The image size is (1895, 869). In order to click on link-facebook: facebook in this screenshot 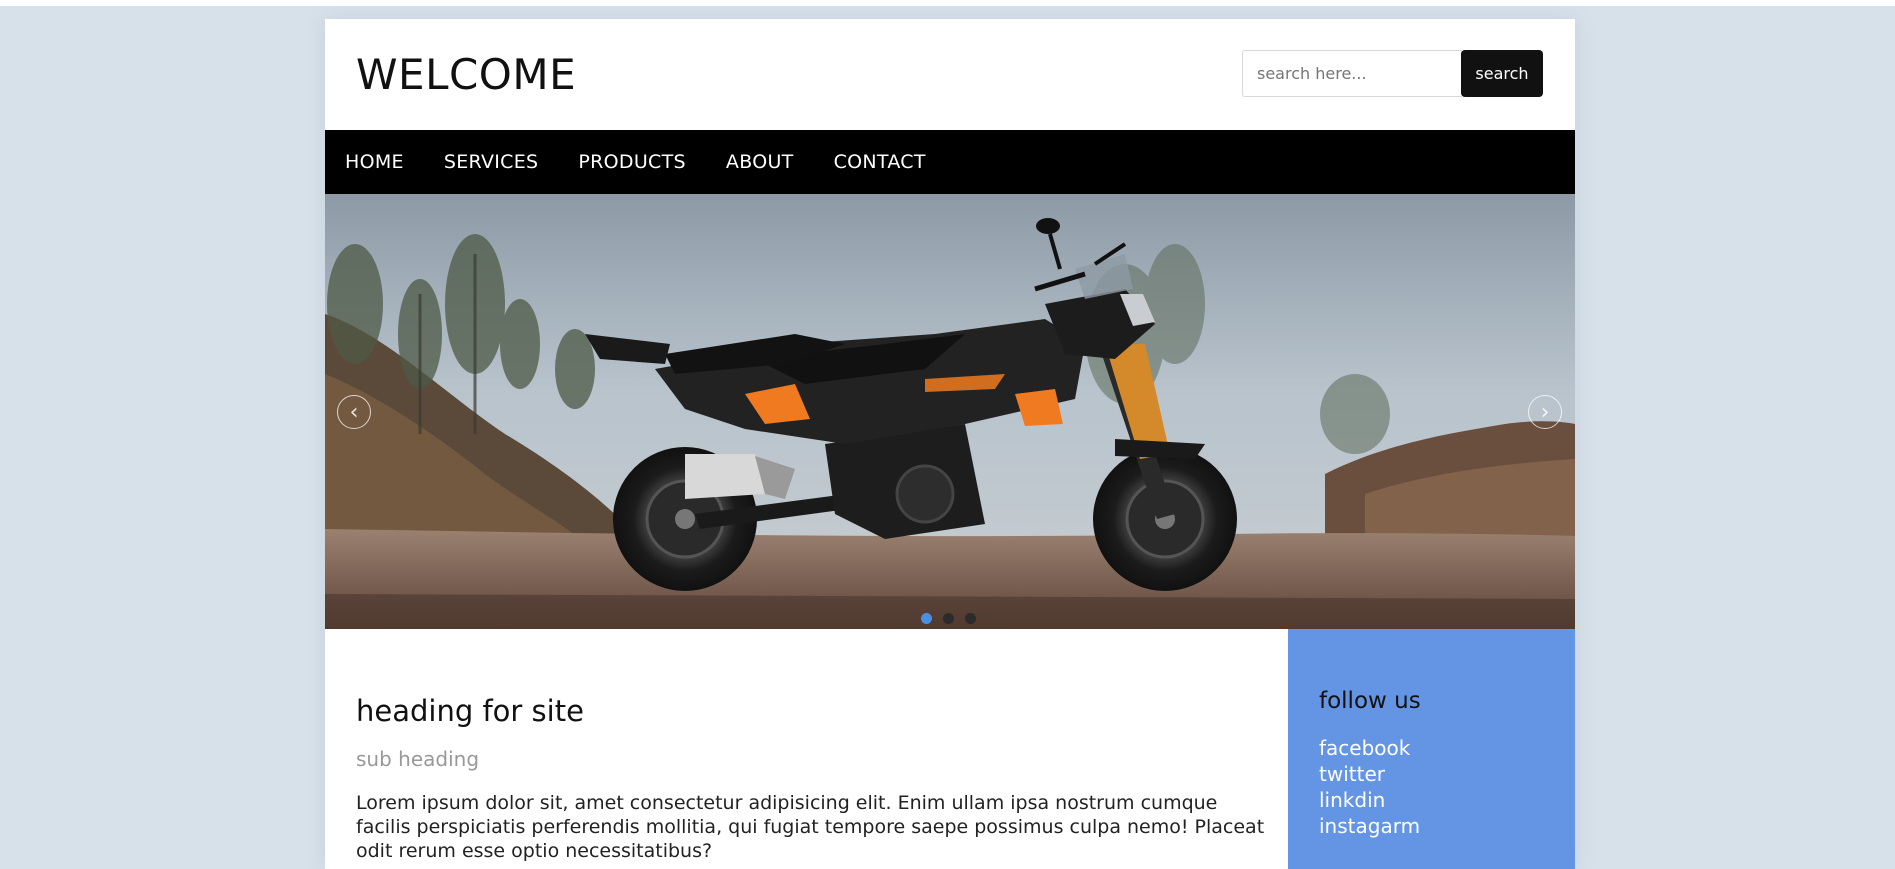, I will do `click(1364, 748)`.